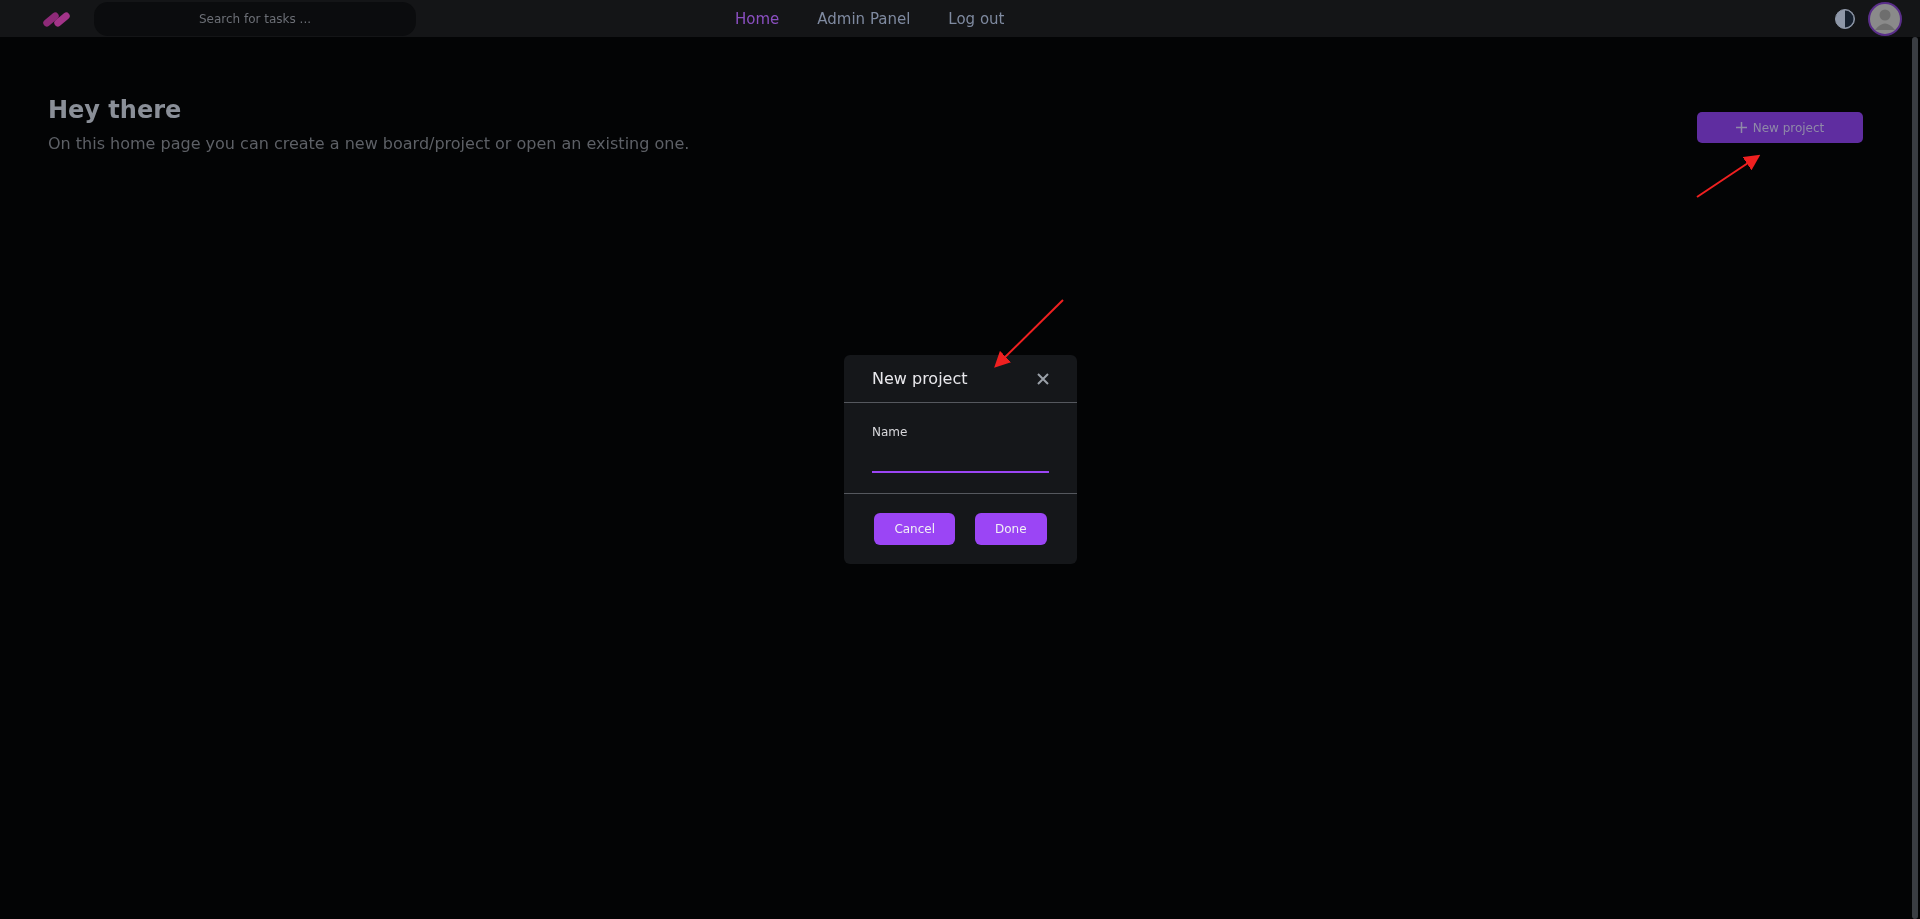 The image size is (1920, 919). Describe the element at coordinates (1915, 478) in the screenshot. I see `scrollbar` at that location.